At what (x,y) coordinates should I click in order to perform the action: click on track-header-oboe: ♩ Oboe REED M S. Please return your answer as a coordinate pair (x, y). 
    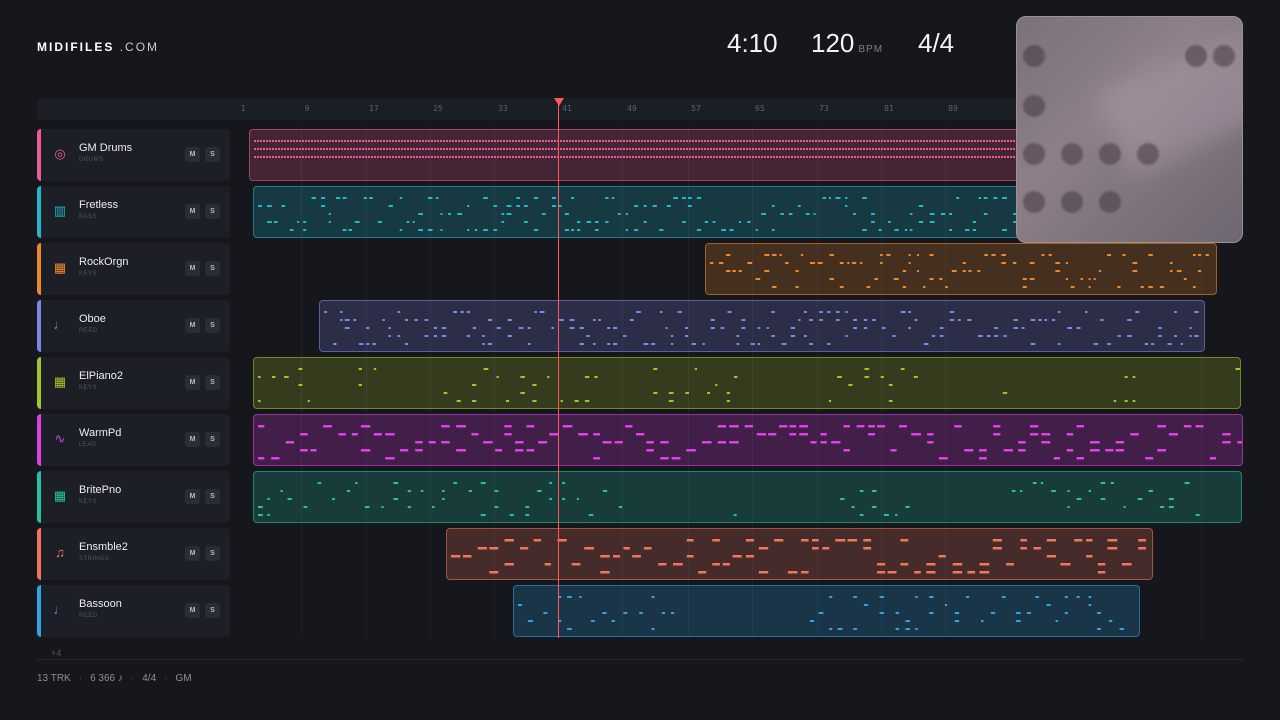
    Looking at the image, I should click on (133, 326).